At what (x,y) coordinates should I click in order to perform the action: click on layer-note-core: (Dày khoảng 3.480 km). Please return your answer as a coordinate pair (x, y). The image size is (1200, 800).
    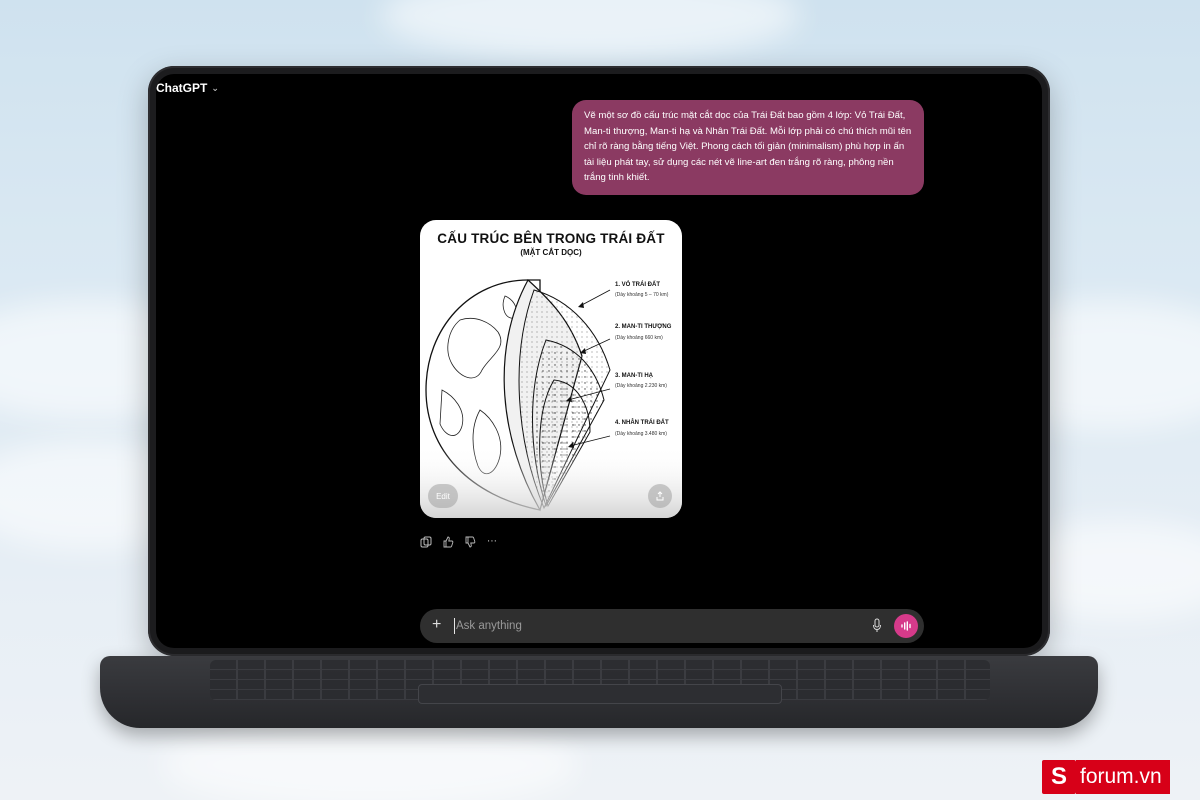
    Looking at the image, I should click on (641, 434).